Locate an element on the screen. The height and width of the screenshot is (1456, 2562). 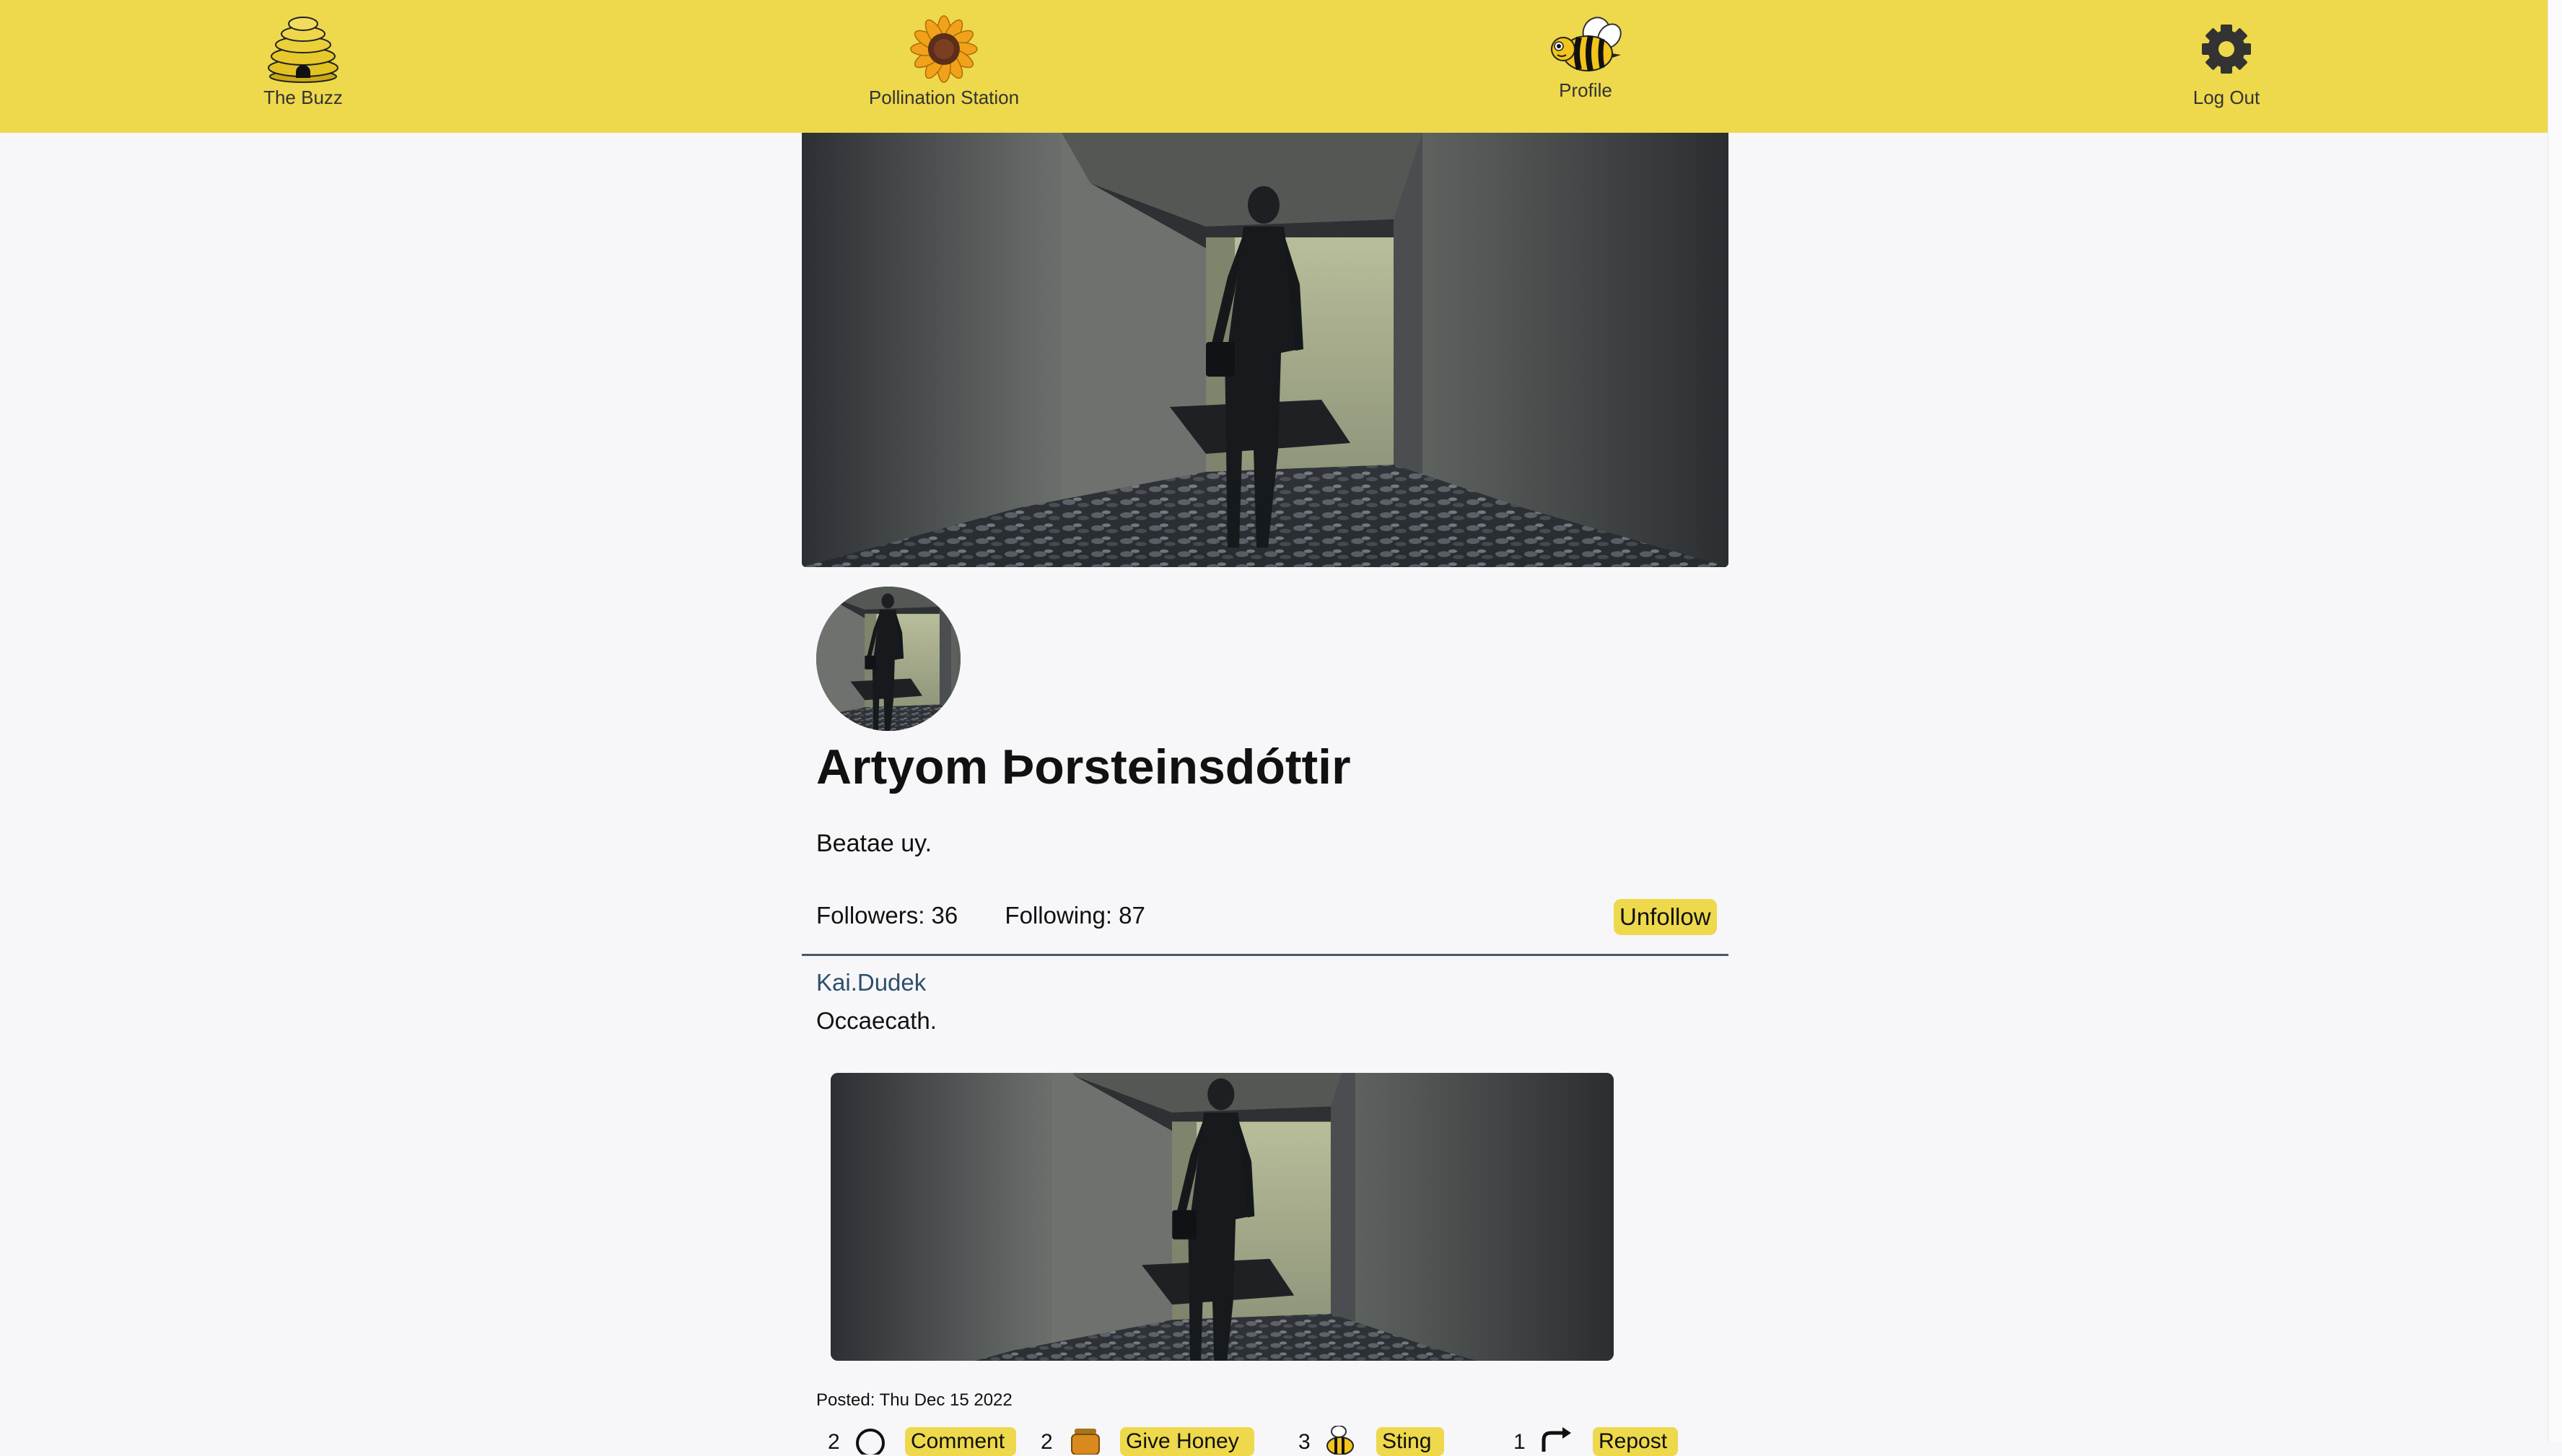
nav-the-buzz: The Buzz is located at coordinates (303, 61).